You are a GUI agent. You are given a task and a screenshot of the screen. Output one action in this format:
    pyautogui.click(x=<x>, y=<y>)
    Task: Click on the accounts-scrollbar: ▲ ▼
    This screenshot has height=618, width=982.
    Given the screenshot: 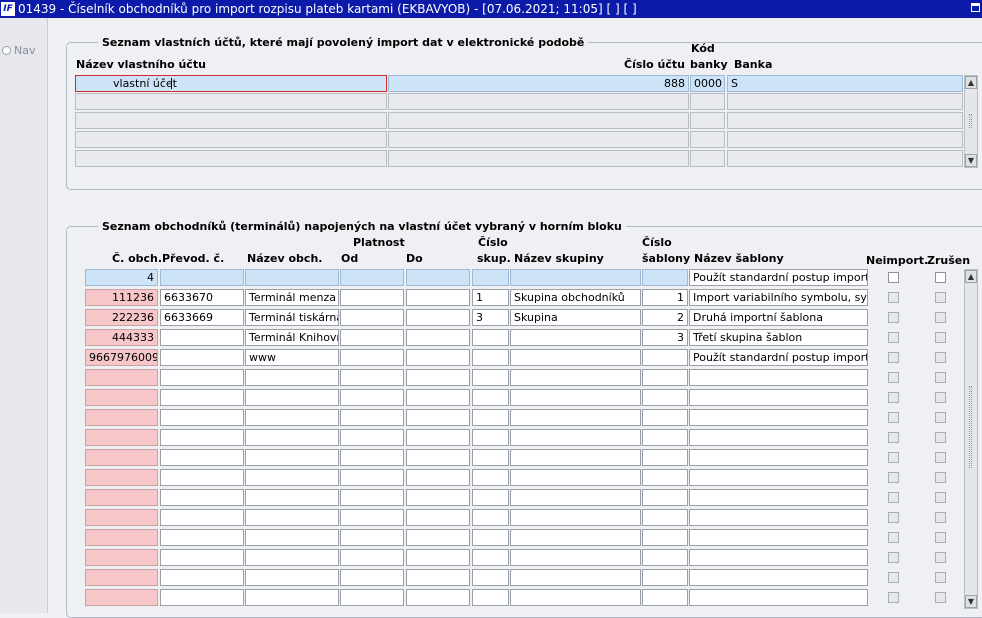 What is the action you would take?
    pyautogui.click(x=971, y=121)
    